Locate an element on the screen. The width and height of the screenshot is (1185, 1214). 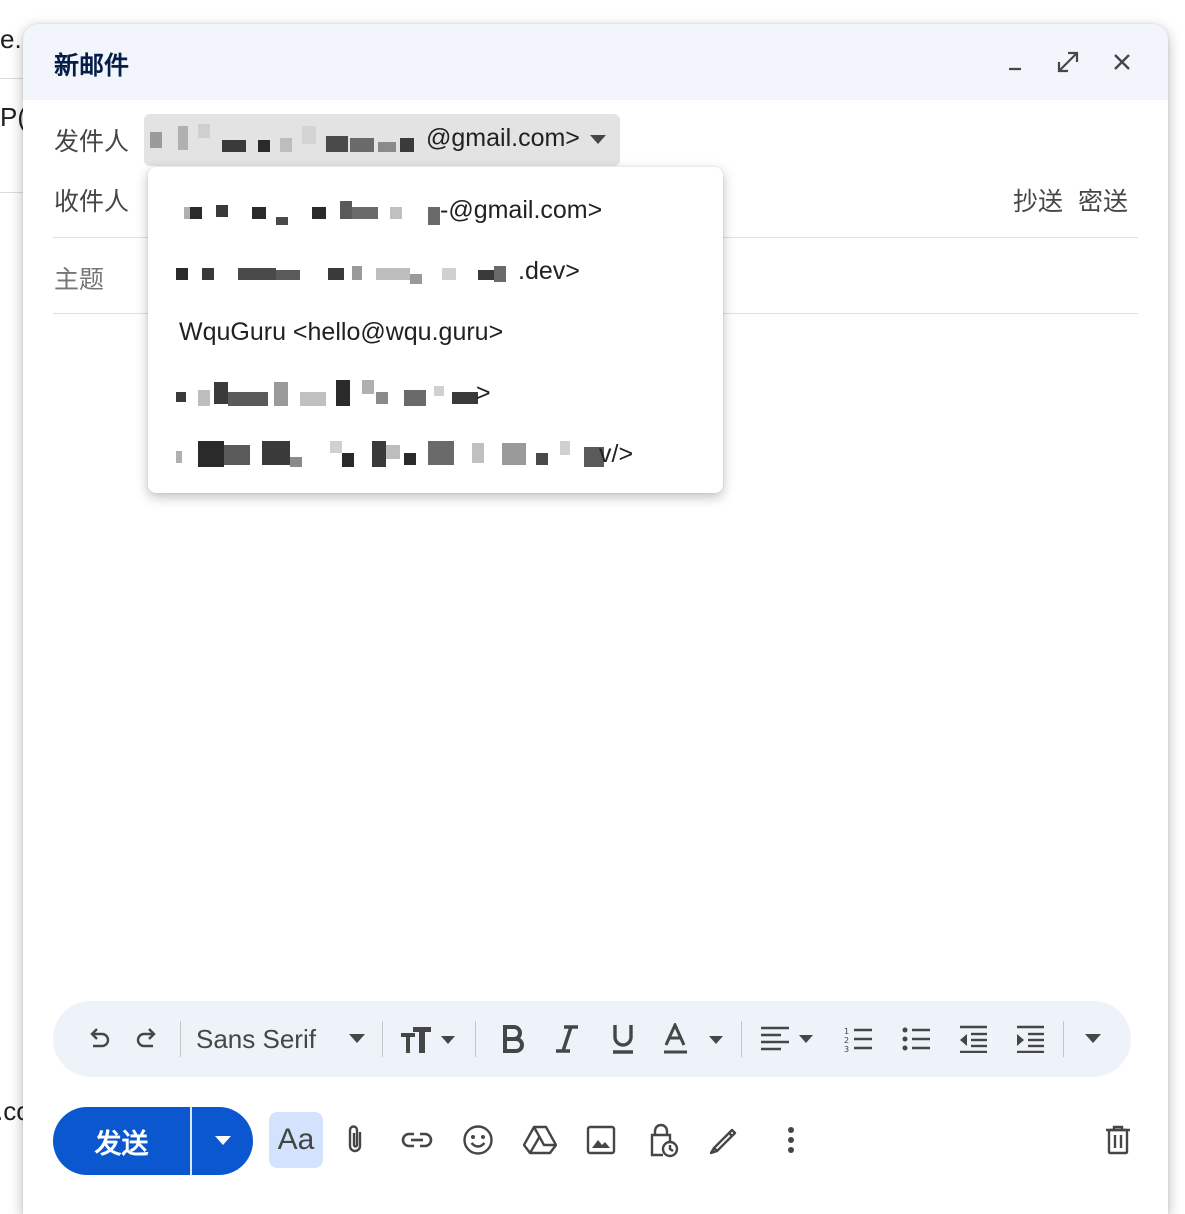
svg-text: 1 is located at coordinates (846, 1031).